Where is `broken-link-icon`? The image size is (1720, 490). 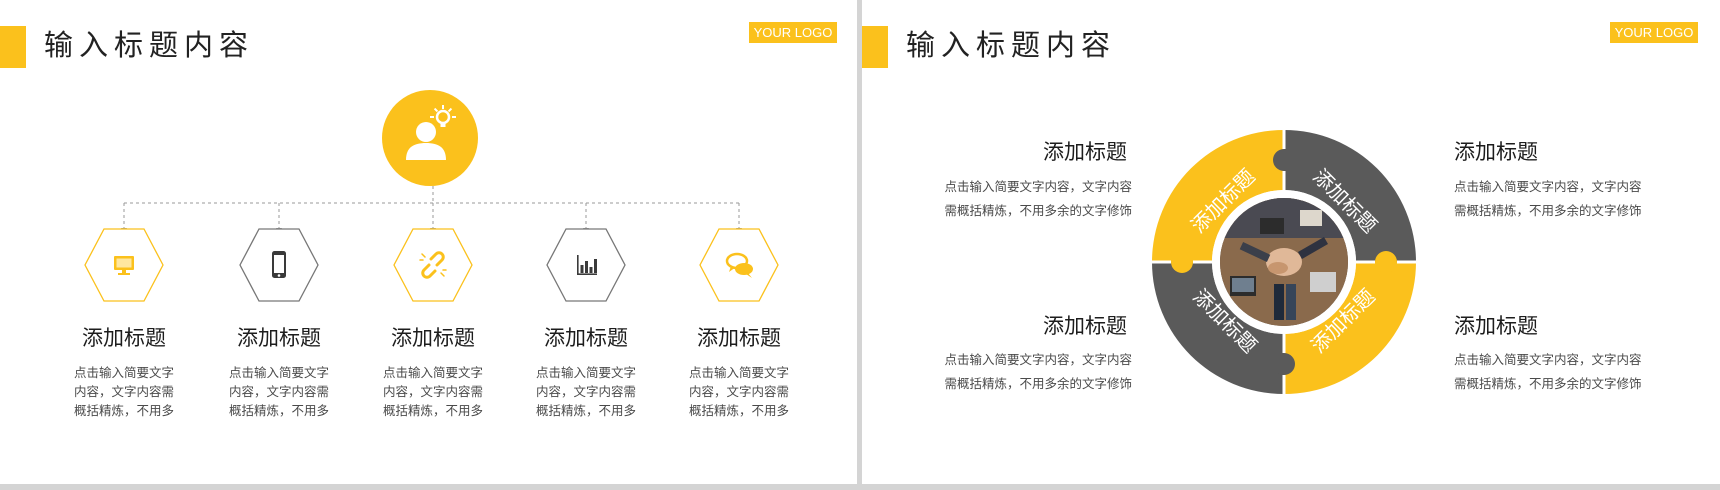 broken-link-icon is located at coordinates (433, 265).